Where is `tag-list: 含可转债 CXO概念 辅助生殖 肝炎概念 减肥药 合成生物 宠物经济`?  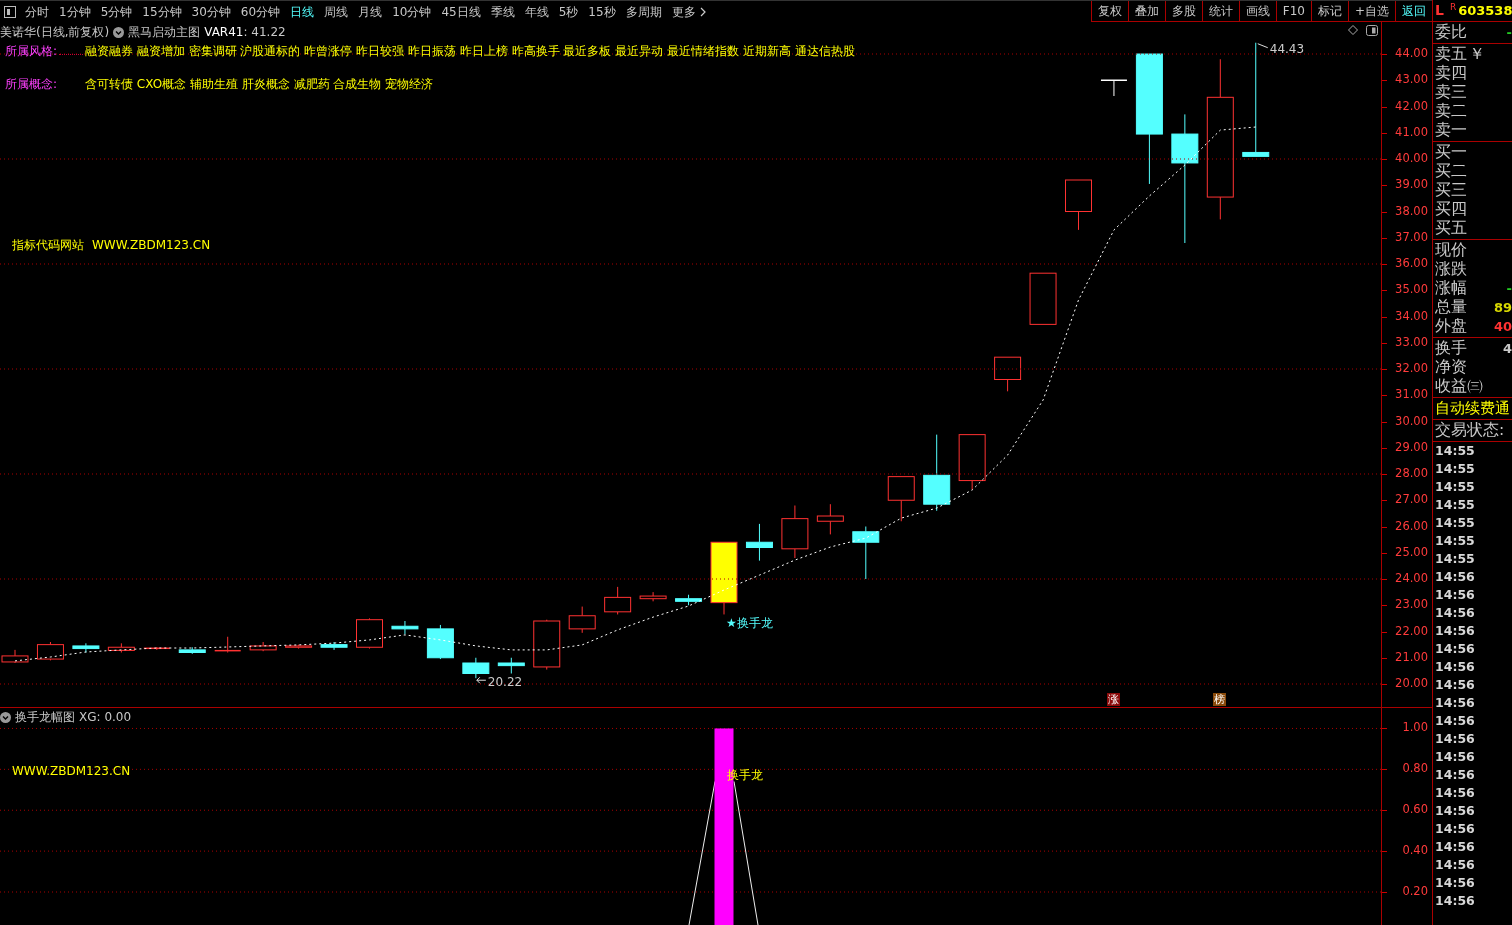 tag-list: 含可转债 CXO概念 辅助生殖 肝炎概念 减肥药 合成生物 宠物经济 is located at coordinates (259, 84).